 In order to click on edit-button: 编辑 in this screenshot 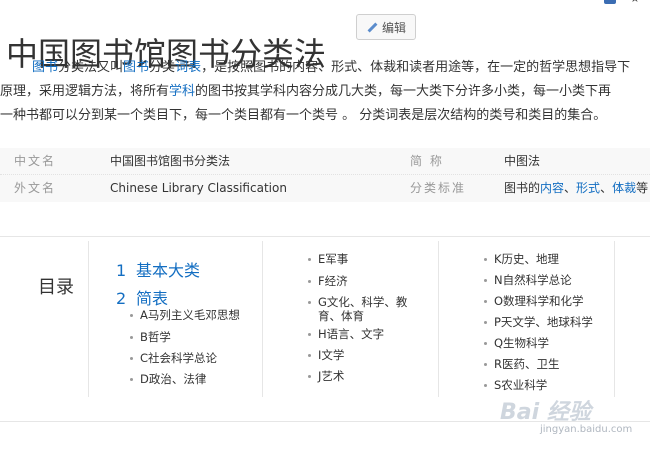, I will do `click(386, 27)`.